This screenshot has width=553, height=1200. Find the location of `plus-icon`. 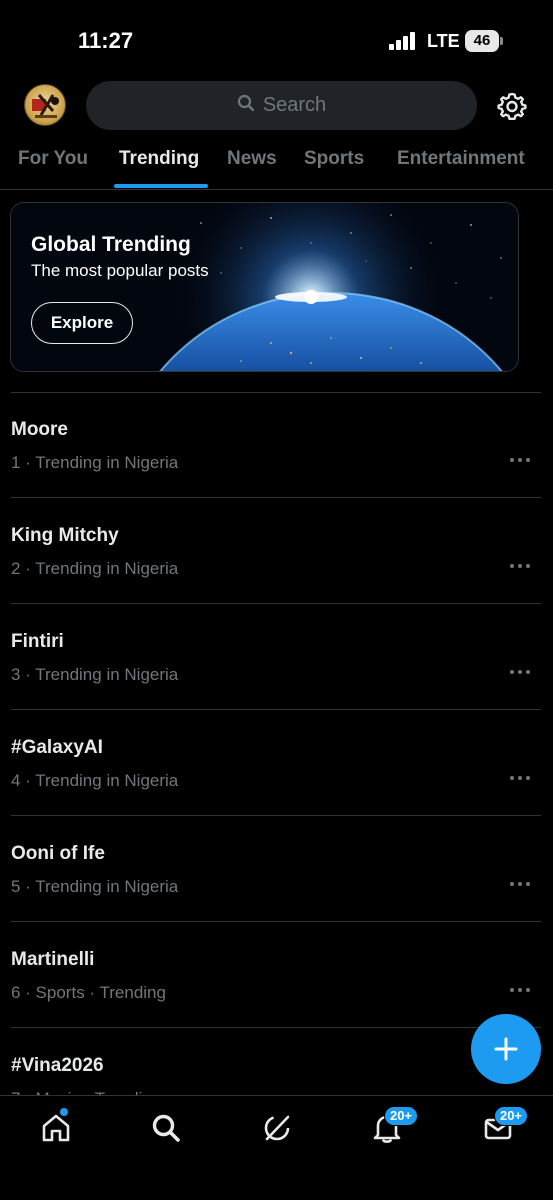

plus-icon is located at coordinates (506, 1049).